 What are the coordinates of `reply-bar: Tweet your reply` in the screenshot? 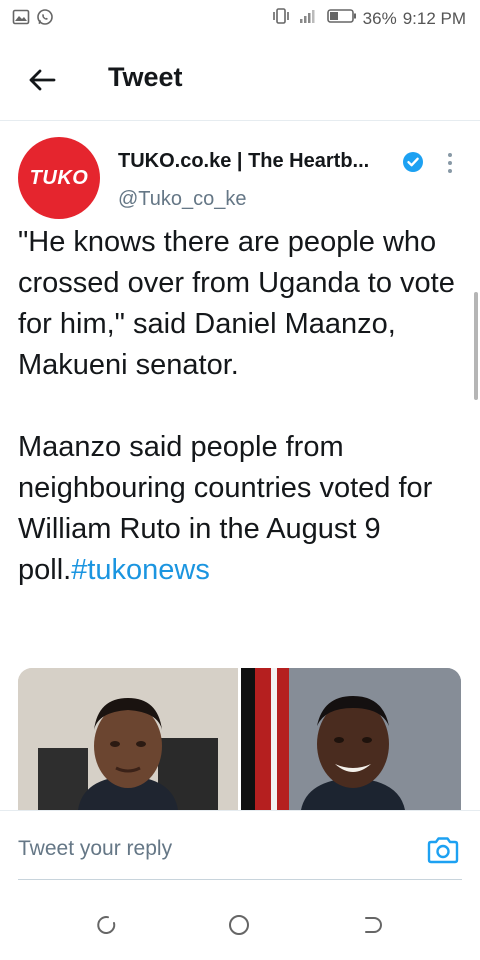 It's located at (240, 850).